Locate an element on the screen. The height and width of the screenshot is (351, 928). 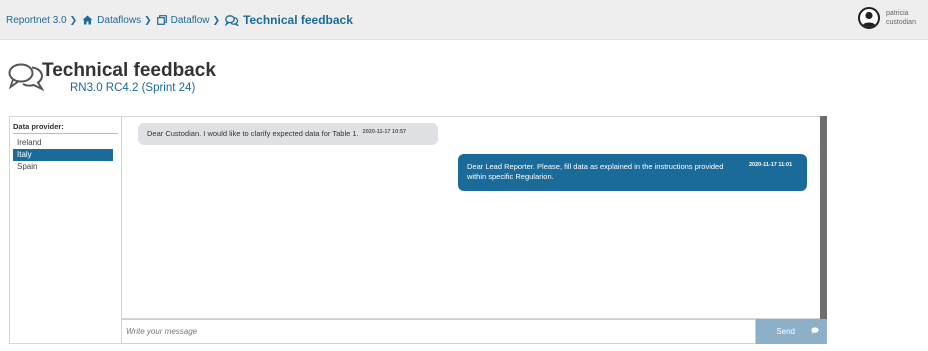
breadcrumb-current-label: Technical feedback is located at coordinates (298, 20).